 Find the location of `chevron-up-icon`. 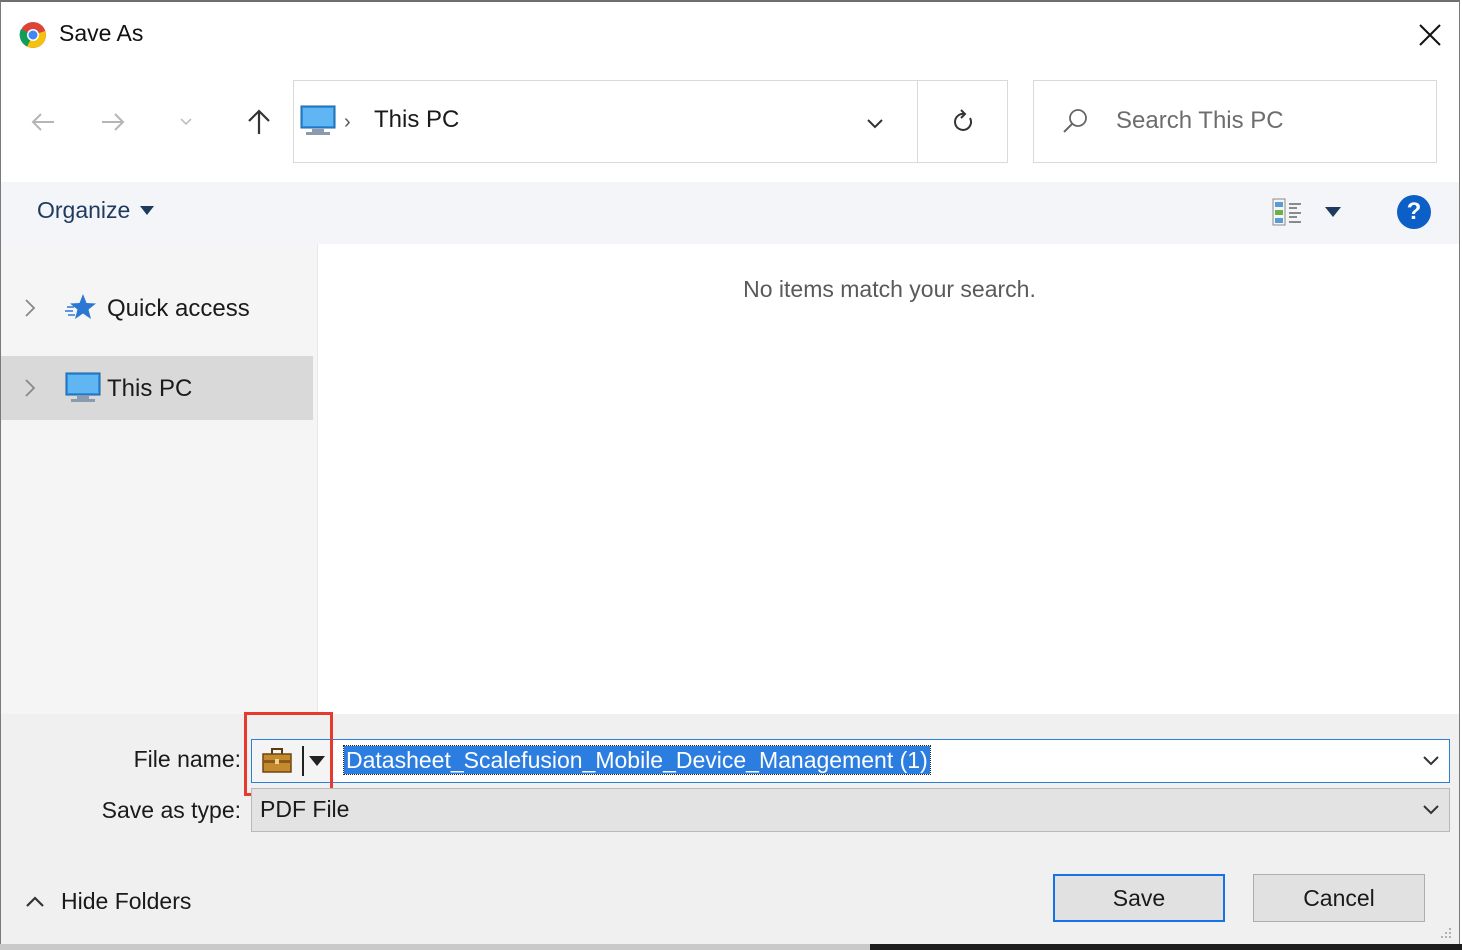

chevron-up-icon is located at coordinates (35, 901).